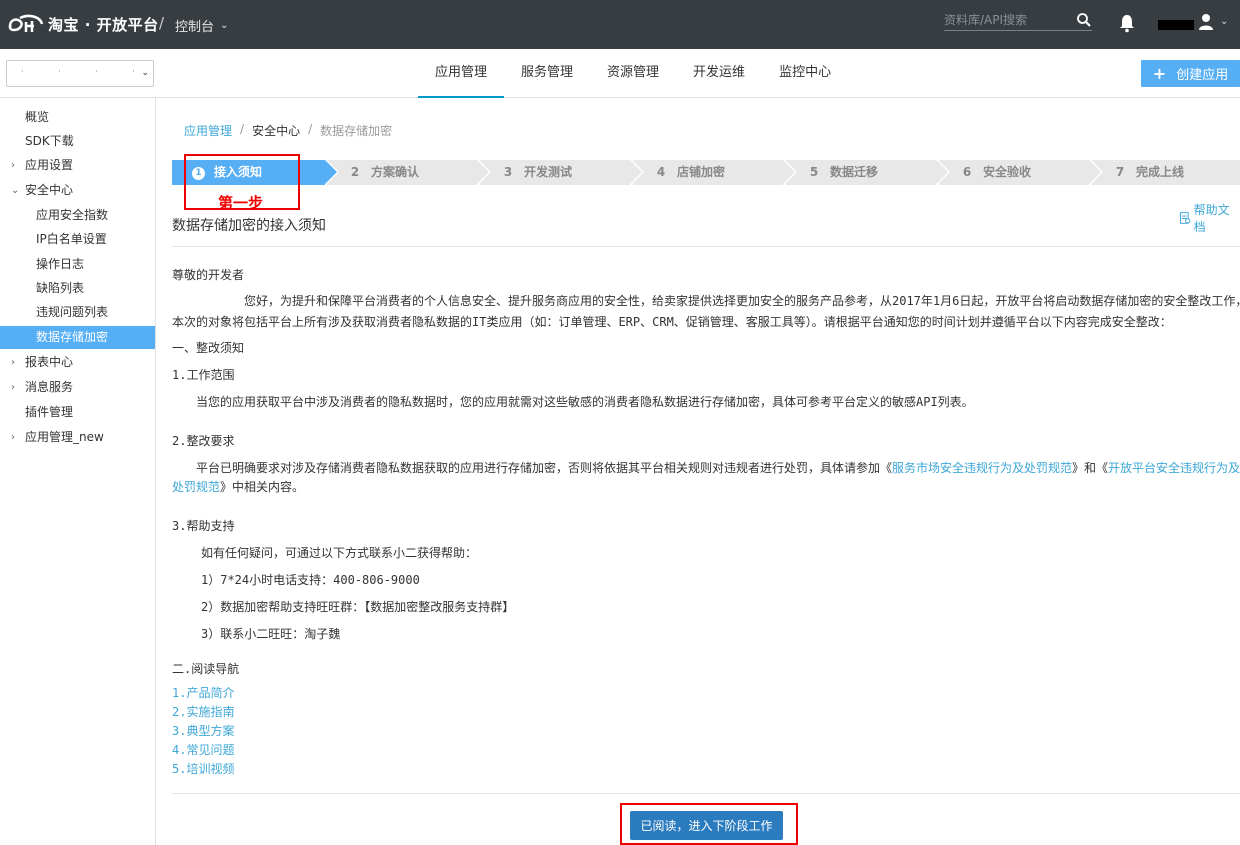 This screenshot has width=1240, height=845. Describe the element at coordinates (276, 130) in the screenshot. I see `breadcrumb-security-center: 安全中心` at that location.